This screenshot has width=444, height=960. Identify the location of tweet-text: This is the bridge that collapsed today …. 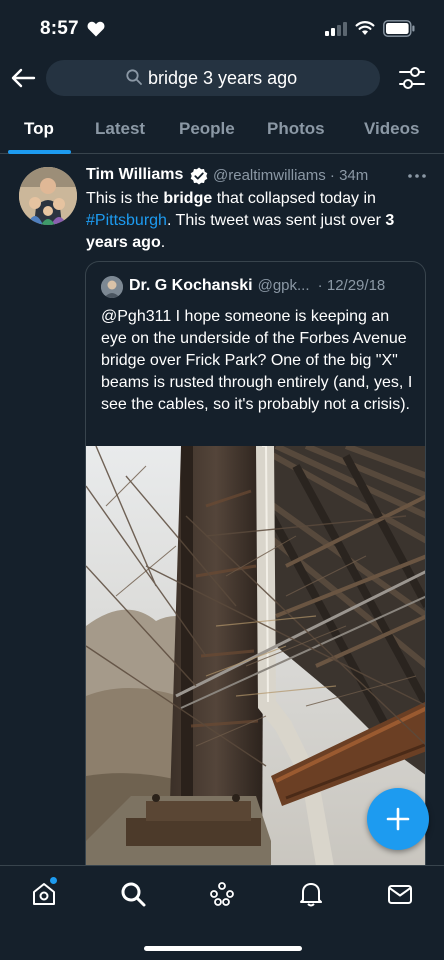
(240, 220).